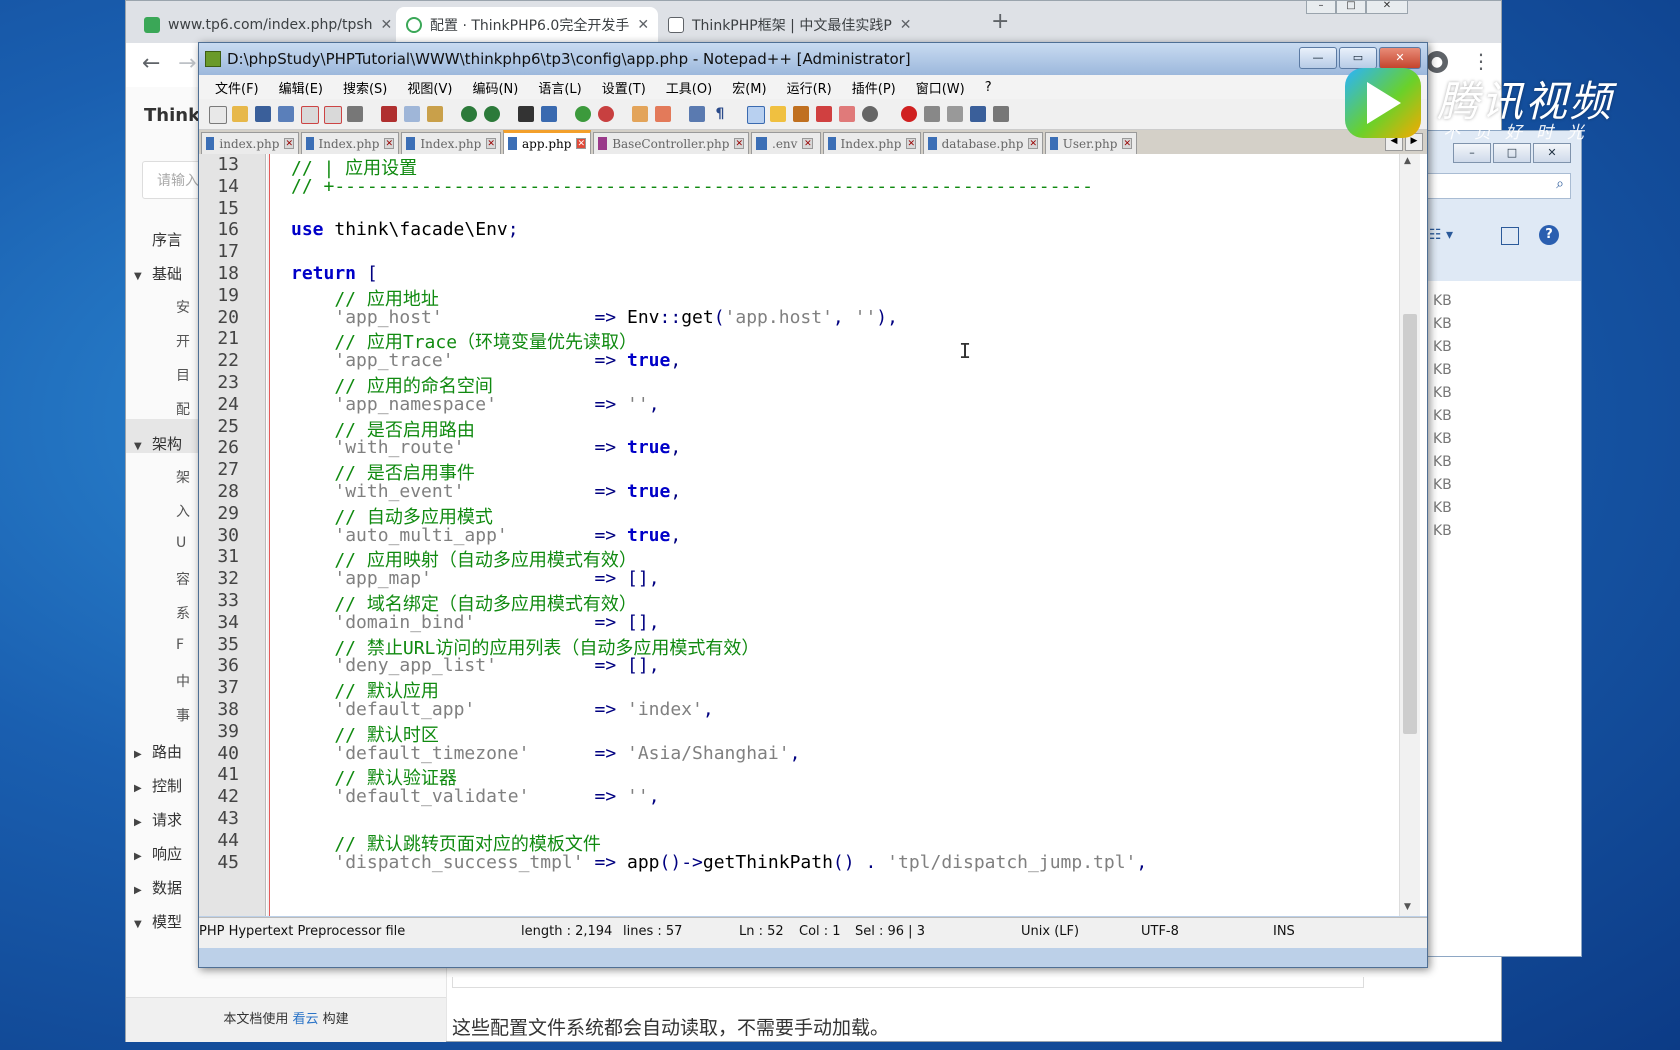 This screenshot has width=1680, height=1050. What do you see at coordinates (301, 87) in the screenshot?
I see `menu-edit: 编辑(E)` at bounding box center [301, 87].